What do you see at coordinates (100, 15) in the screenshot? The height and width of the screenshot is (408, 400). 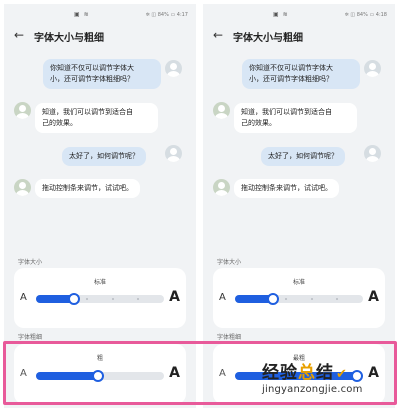 I see `status-bar: ▣ ≋ ✲ ◫ 84% ▭ 4:17` at bounding box center [100, 15].